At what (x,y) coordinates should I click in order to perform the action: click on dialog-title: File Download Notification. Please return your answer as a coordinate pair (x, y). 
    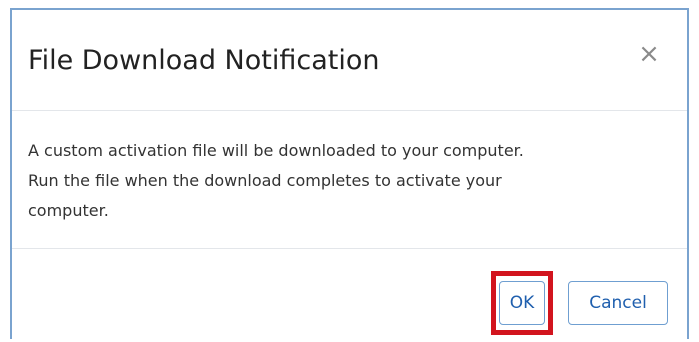
    Looking at the image, I should click on (204, 60).